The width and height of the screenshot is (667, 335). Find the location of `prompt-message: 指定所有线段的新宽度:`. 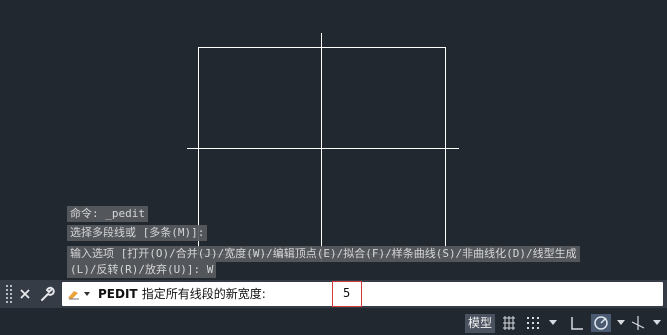

prompt-message: 指定所有线段的新宽度: is located at coordinates (203, 294).